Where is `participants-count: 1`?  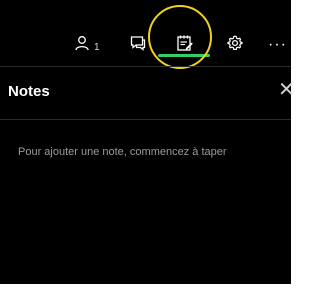 participants-count: 1 is located at coordinates (97, 47).